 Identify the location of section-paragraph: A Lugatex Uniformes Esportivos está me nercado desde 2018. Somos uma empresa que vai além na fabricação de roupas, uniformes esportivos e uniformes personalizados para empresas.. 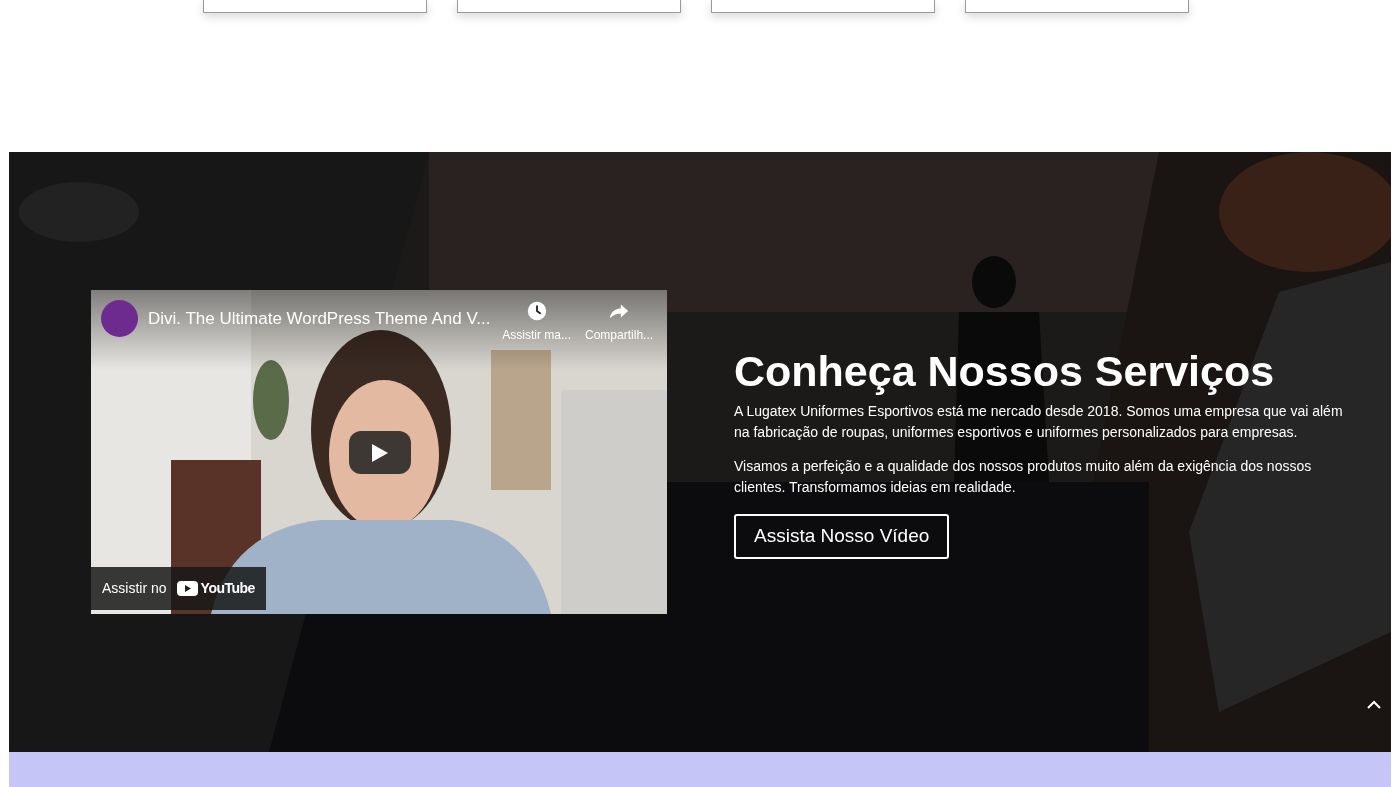
(1039, 422).